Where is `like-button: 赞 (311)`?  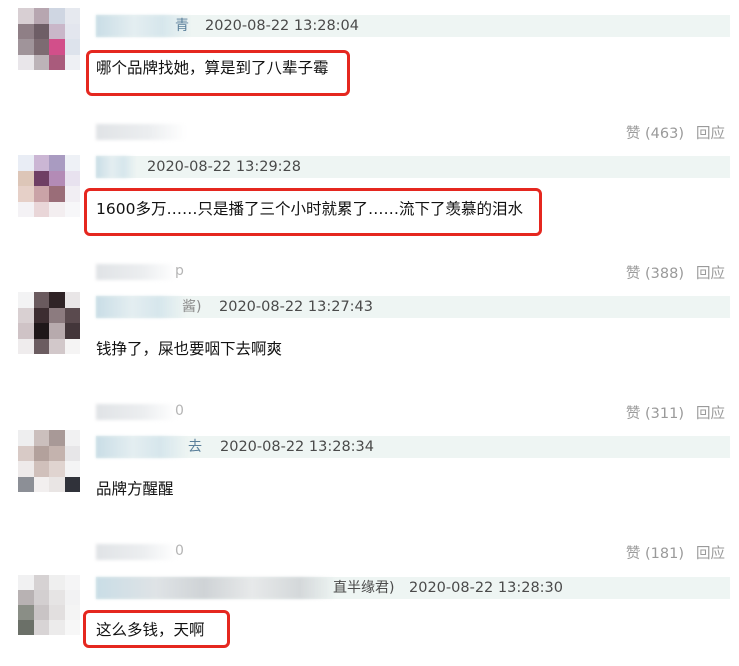 like-button: 赞 (311) is located at coordinates (655, 414).